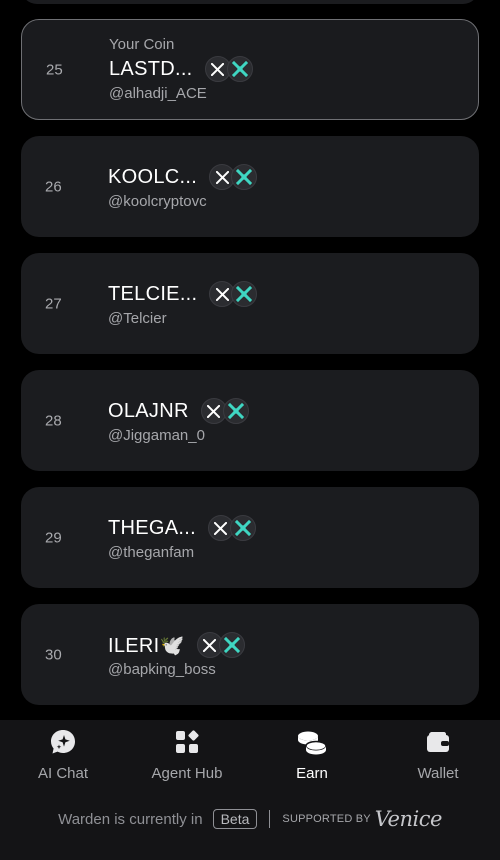 This screenshot has width=500, height=860. I want to click on nav-label: AI Chat, so click(63, 773).